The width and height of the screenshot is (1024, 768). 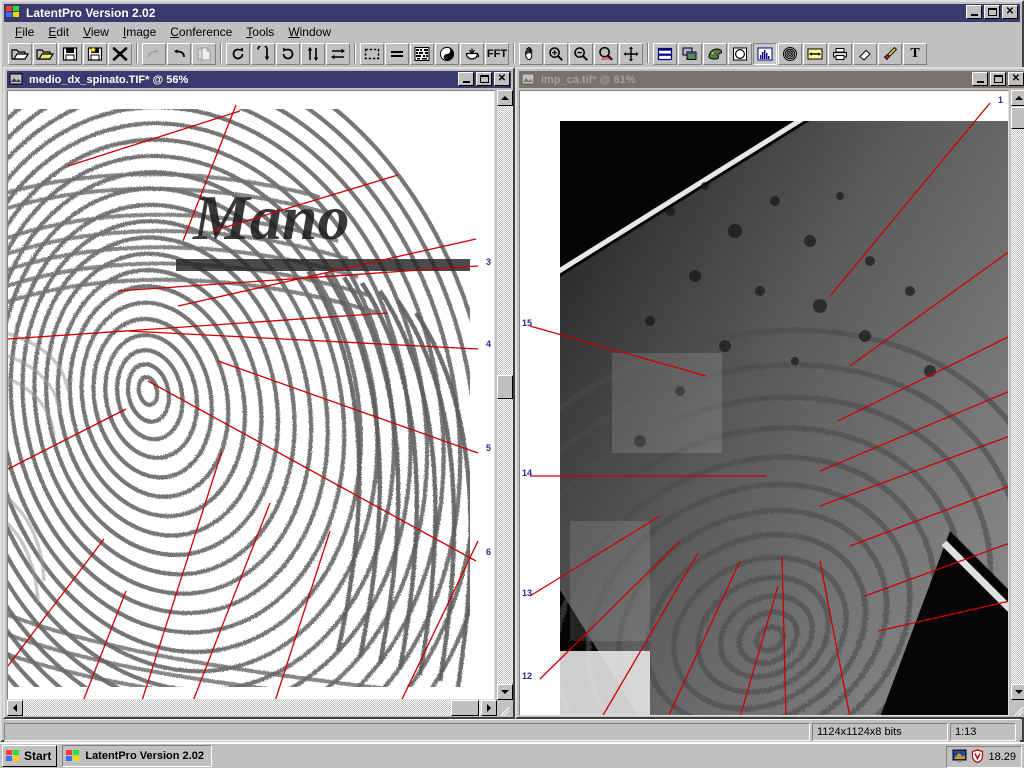 What do you see at coordinates (1017, 403) in the screenshot?
I see `right-window-vscrollbar` at bounding box center [1017, 403].